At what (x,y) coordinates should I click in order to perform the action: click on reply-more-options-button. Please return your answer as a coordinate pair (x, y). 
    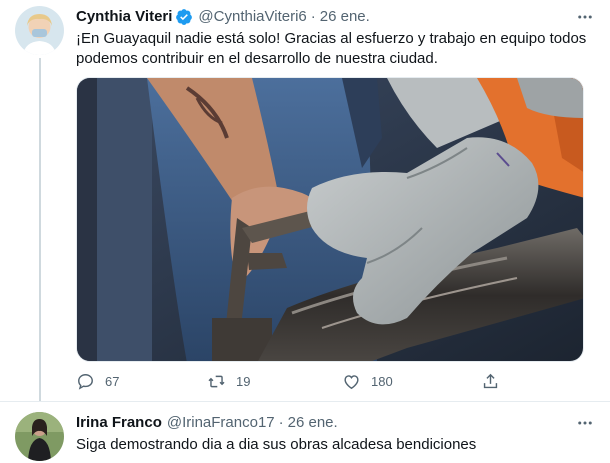
    Looking at the image, I should click on (585, 423).